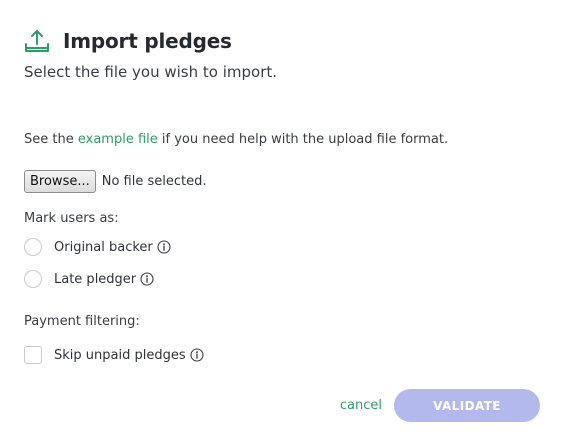 Image resolution: width=565 pixels, height=447 pixels. Describe the element at coordinates (147, 41) in the screenshot. I see `dialog-title: Import pledges` at that location.